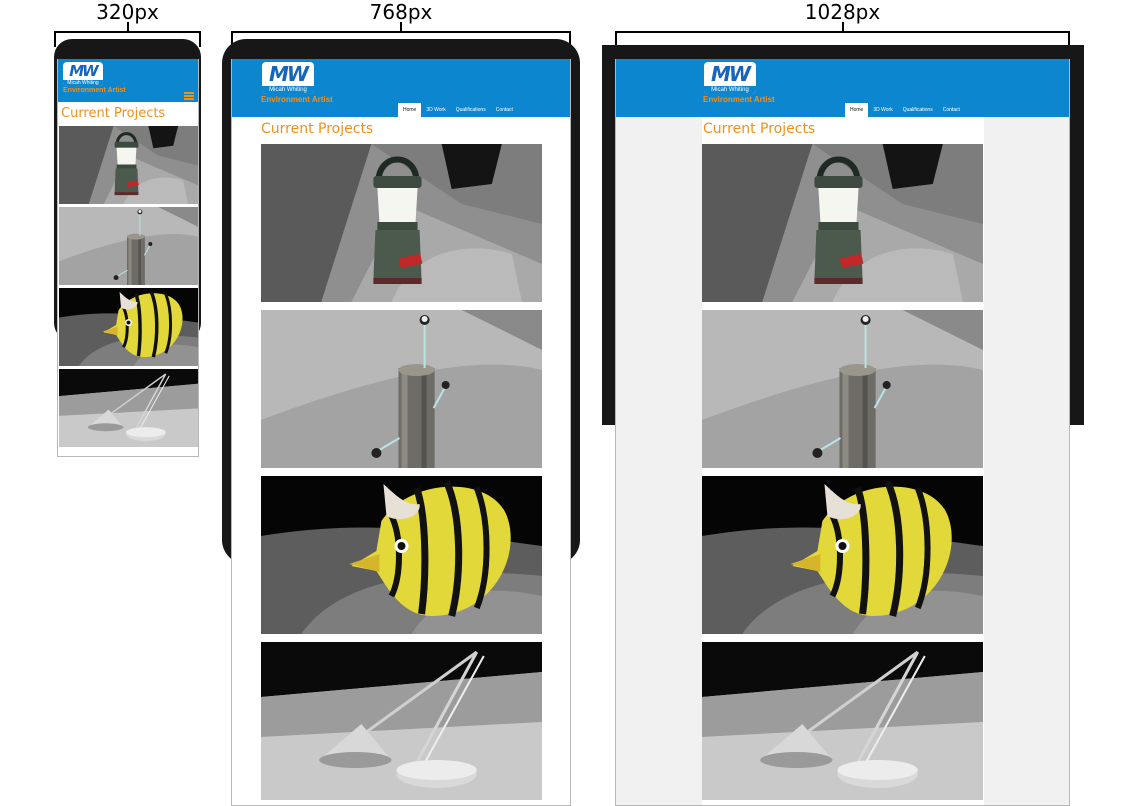 The width and height of the screenshot is (1138, 806). Describe the element at coordinates (127, 12) in the screenshot. I see `dim-label-320: 320px` at that location.